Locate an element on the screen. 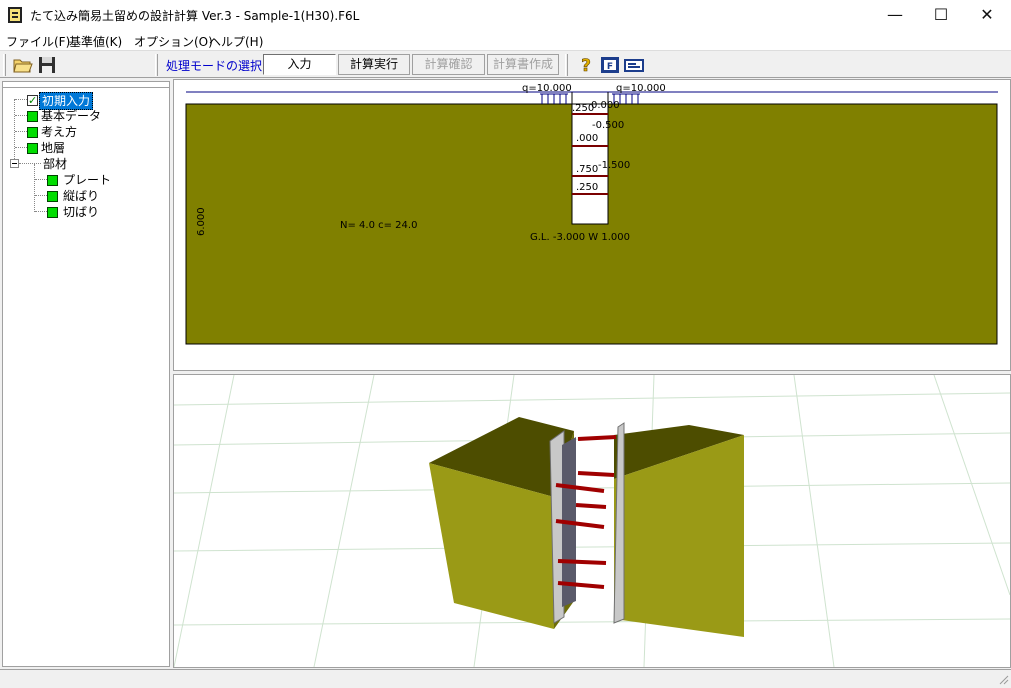 Image resolution: width=1011 pixels, height=688 pixels. tree-item-label: 縦ばり is located at coordinates (81, 196).